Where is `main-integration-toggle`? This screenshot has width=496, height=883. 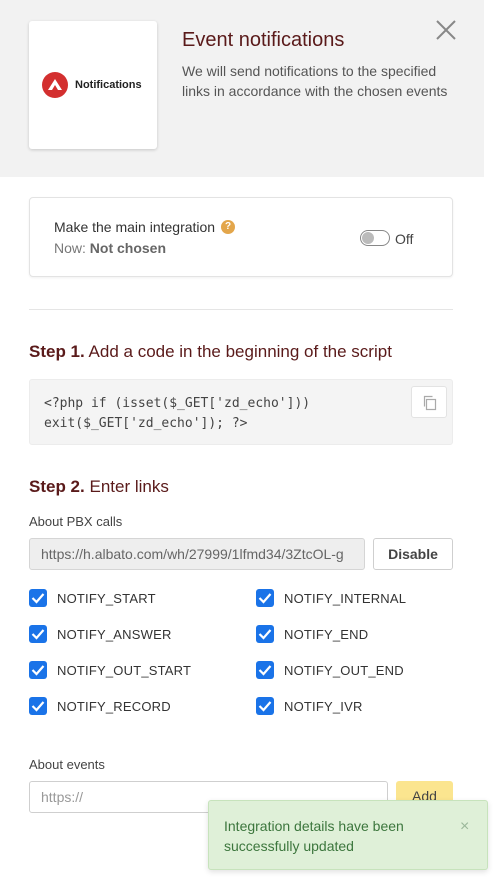 main-integration-toggle is located at coordinates (375, 238).